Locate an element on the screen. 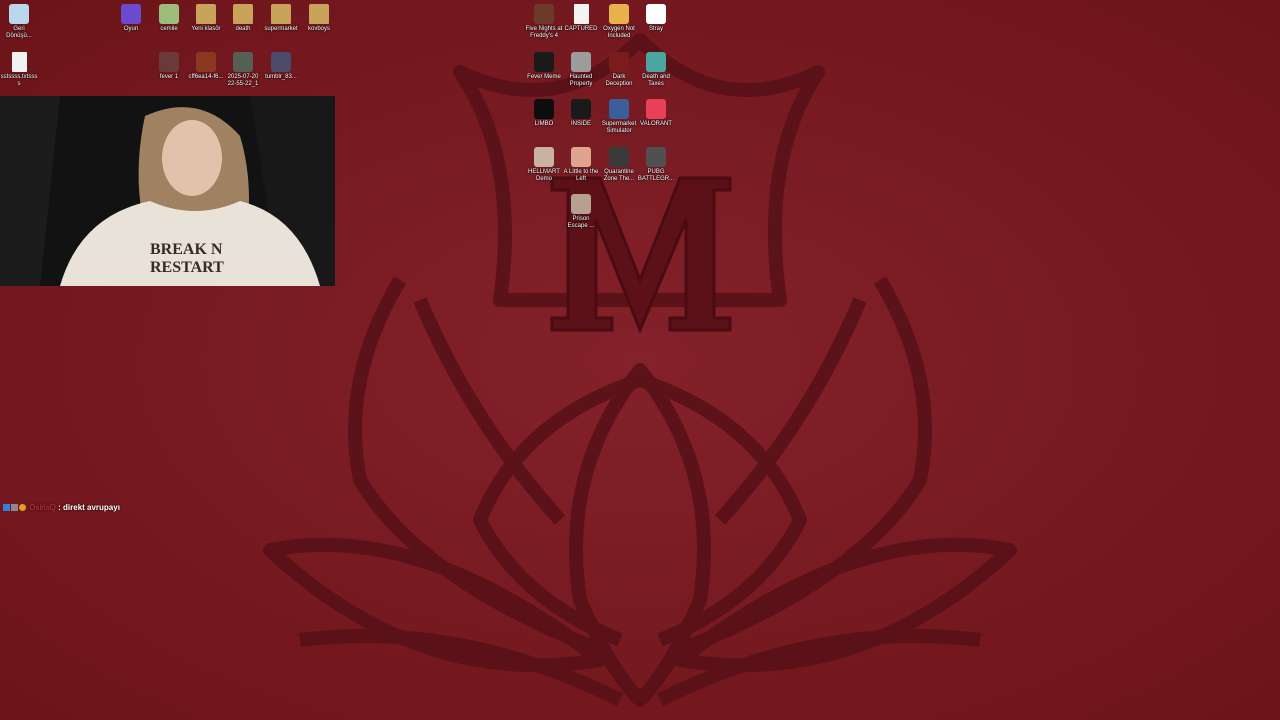 The image size is (1280, 720). document-icon is located at coordinates (581, 14).